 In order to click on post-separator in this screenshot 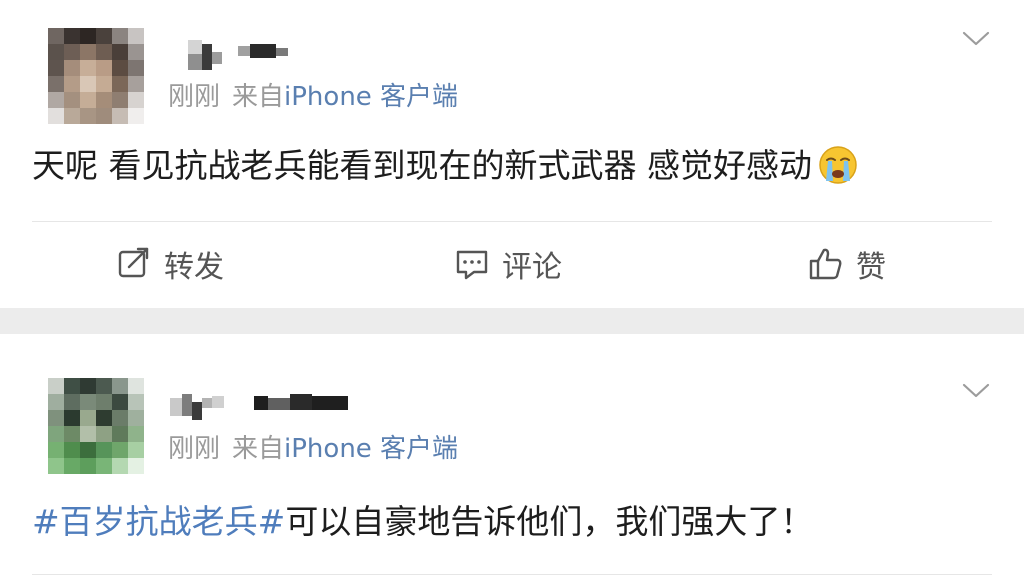, I will do `click(512, 321)`.